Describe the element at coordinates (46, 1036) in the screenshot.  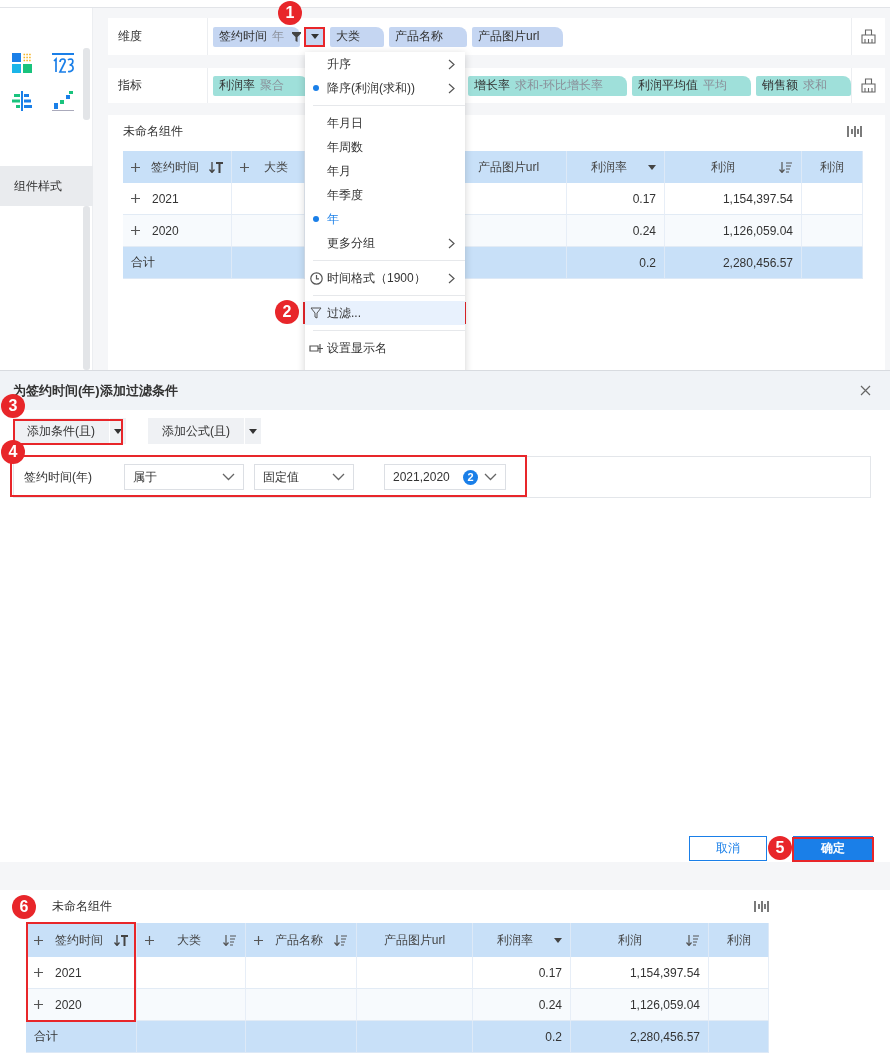
I see `total-label: 合计` at that location.